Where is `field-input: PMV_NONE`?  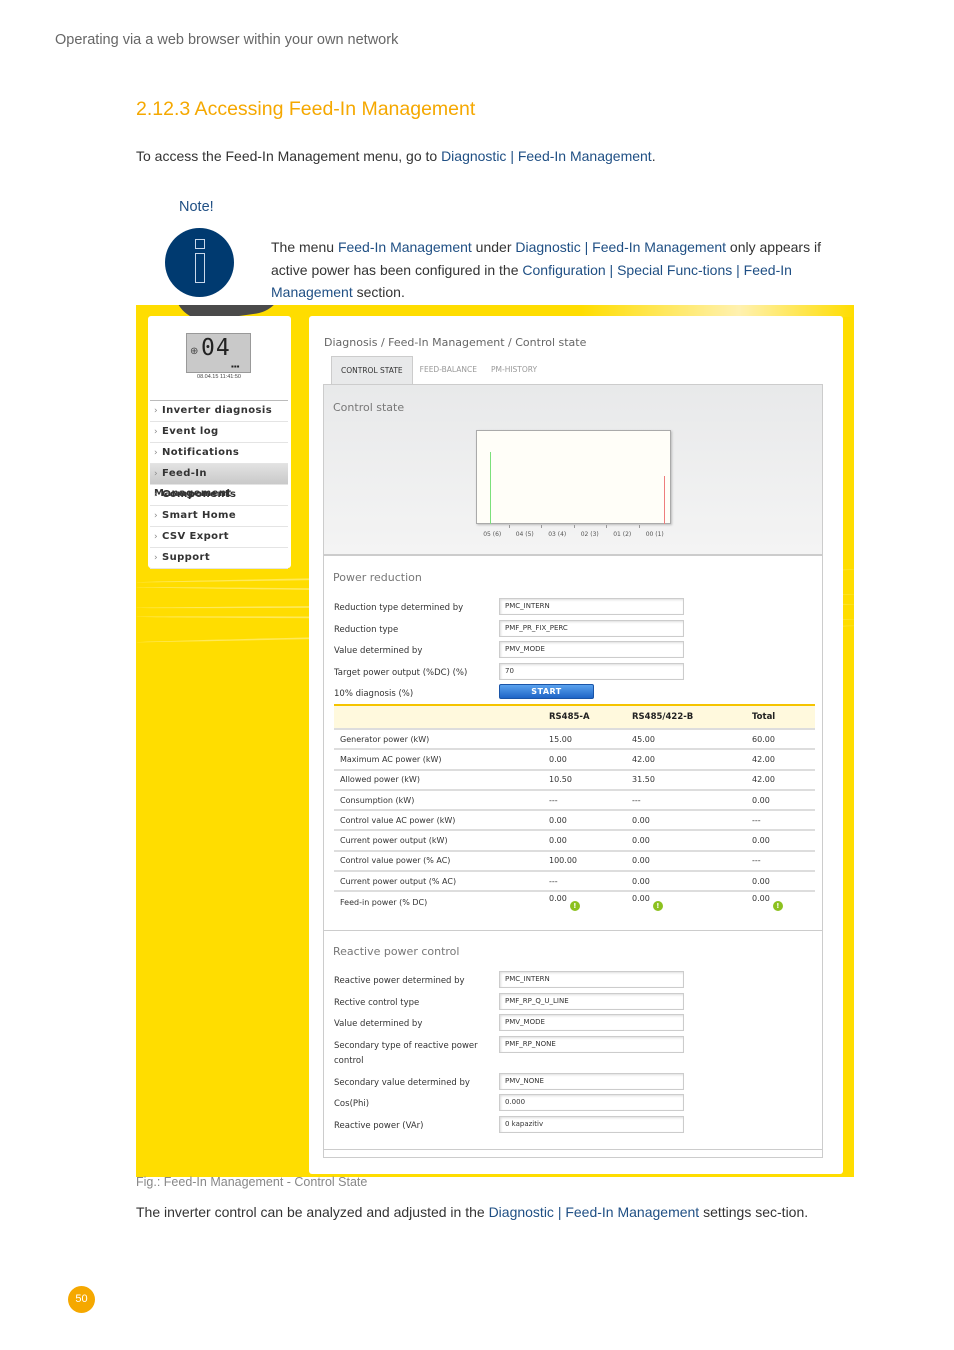
field-input: PMV_NONE is located at coordinates (591, 1081).